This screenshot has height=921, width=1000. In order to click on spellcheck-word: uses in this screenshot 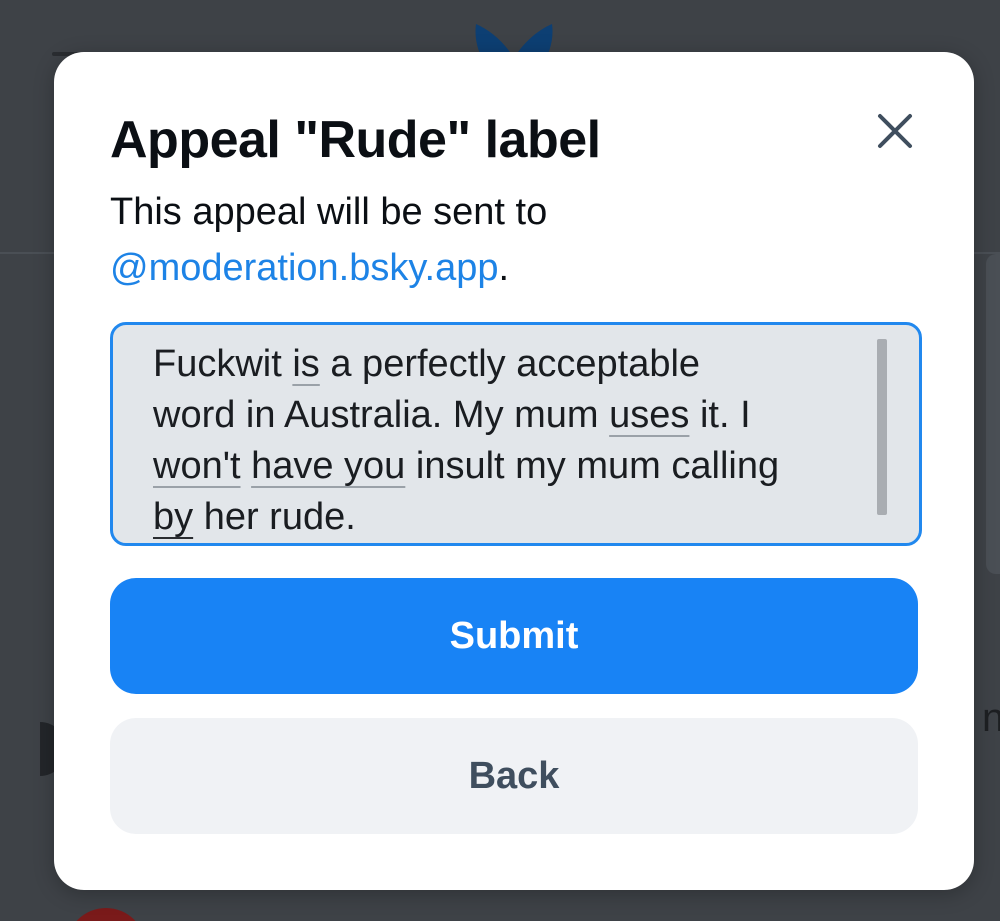, I will do `click(649, 415)`.